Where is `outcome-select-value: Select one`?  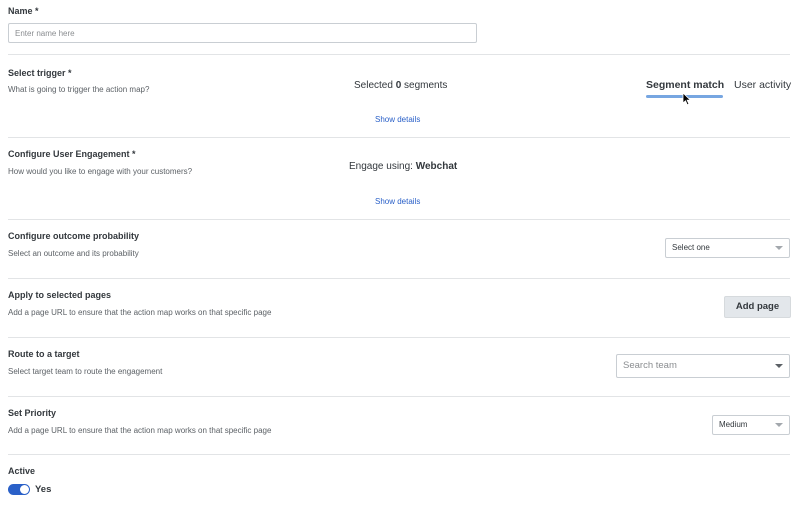
outcome-select-value: Select one is located at coordinates (691, 247).